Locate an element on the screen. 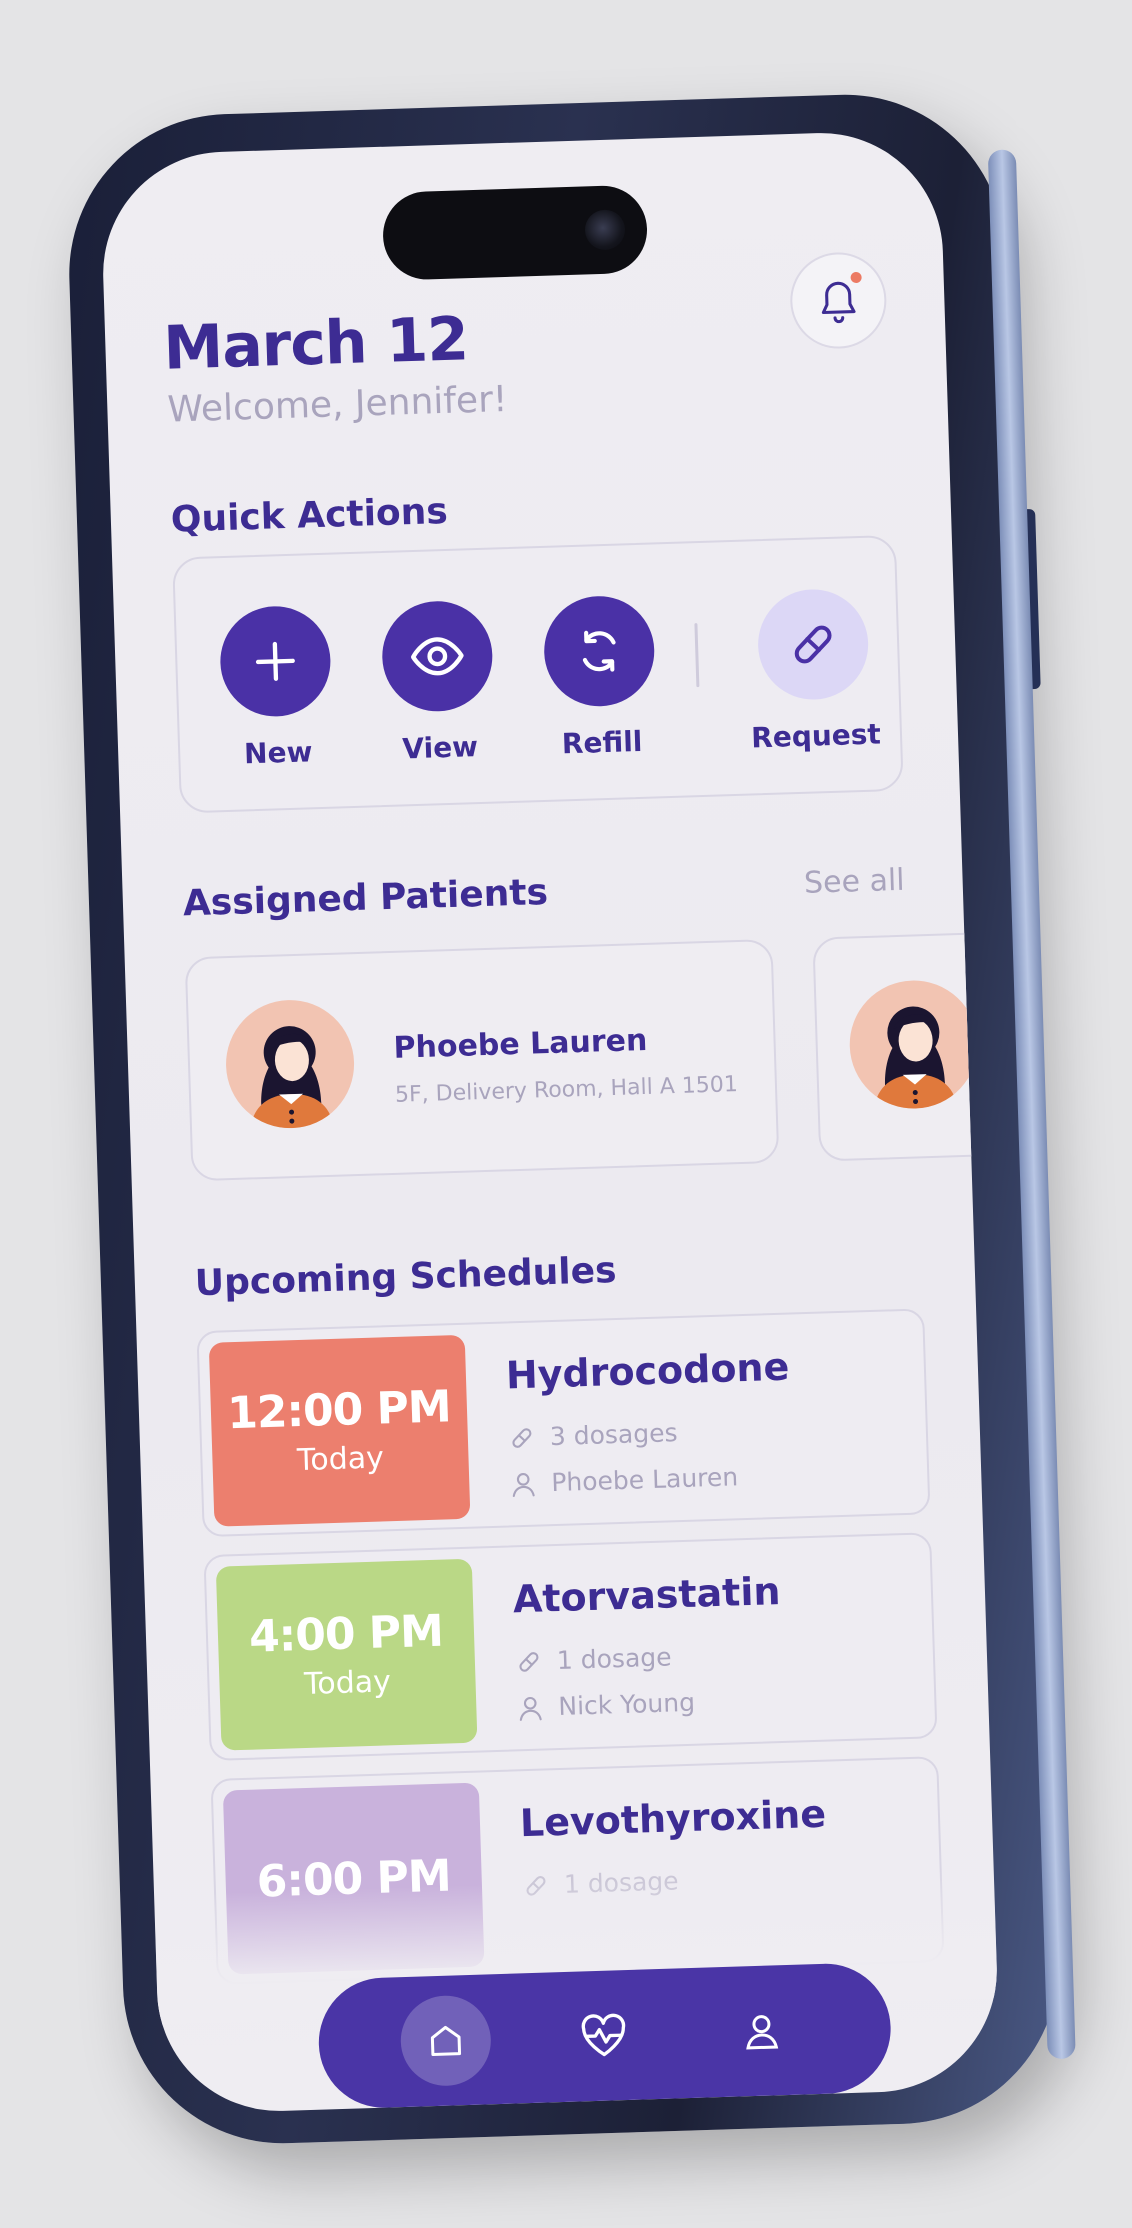 This screenshot has width=1132, height=2228. patient-text: Phoebe Lauren is located at coordinates (644, 1480).